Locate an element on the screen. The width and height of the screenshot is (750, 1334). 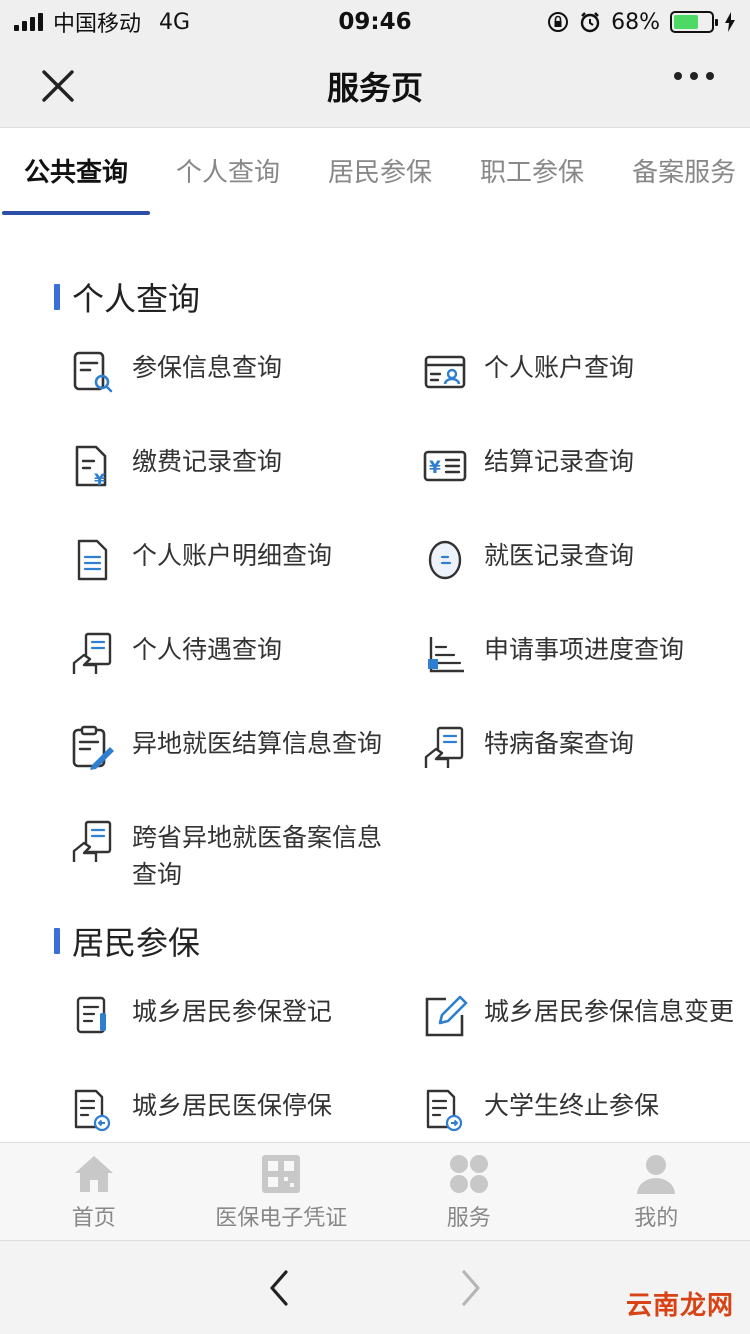
service-item-label: 个人账户明细查询 is located at coordinates (232, 555).